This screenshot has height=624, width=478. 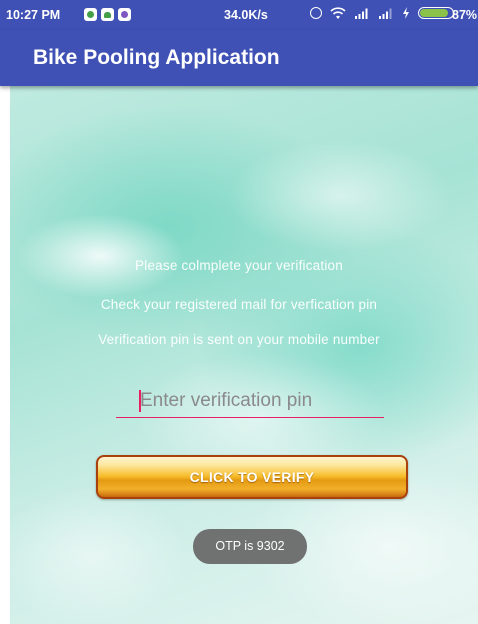 I want to click on battery-icon, so click(x=436, y=13).